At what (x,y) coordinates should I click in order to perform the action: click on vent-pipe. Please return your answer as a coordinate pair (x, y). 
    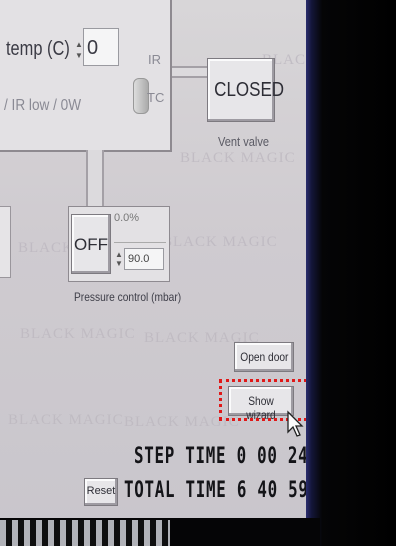
    Looking at the image, I should click on (190, 72).